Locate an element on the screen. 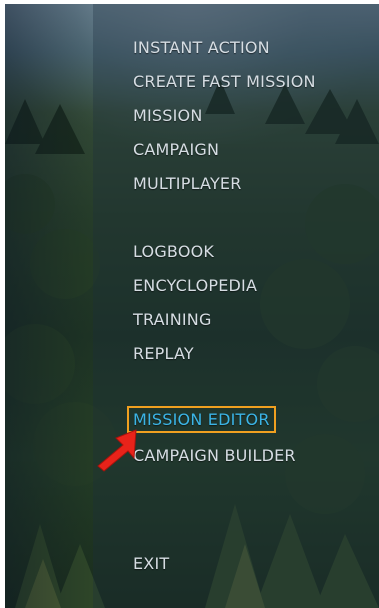  menu-item-mission: MISSION is located at coordinates (168, 115).